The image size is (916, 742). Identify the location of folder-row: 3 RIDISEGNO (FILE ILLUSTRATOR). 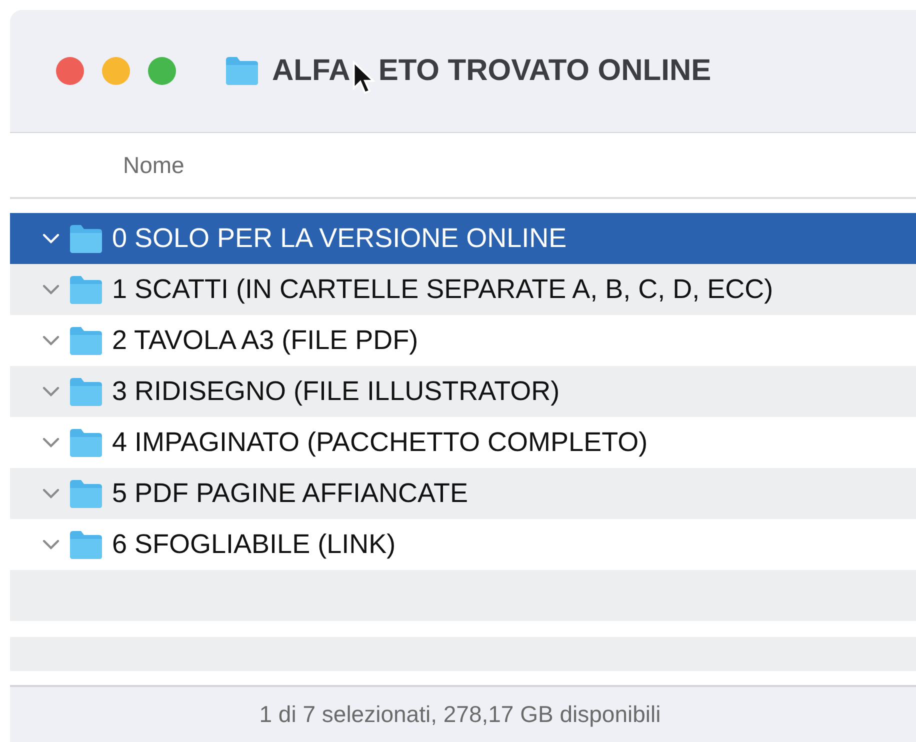
(463, 391).